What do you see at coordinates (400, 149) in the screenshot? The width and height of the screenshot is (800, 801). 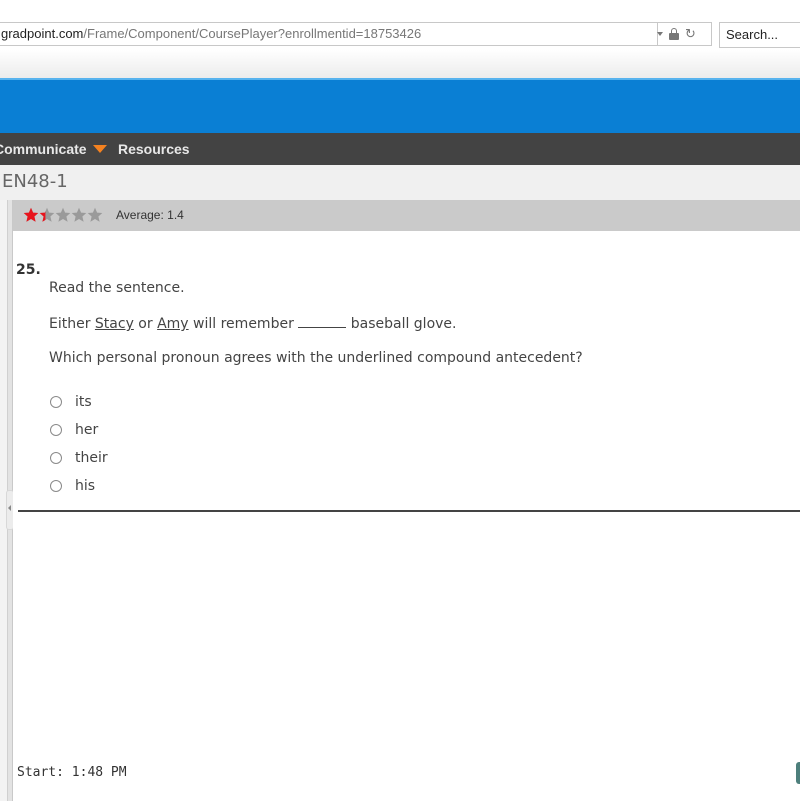 I see `main-nav: Communicate Resources` at bounding box center [400, 149].